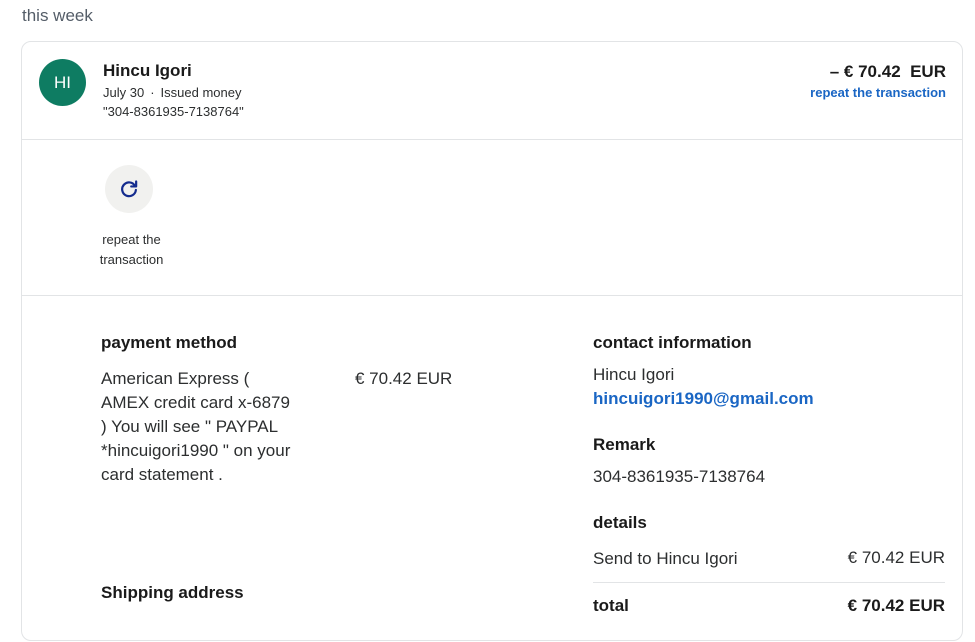 The height and width of the screenshot is (642, 975). What do you see at coordinates (624, 444) in the screenshot?
I see `remark-heading: Remark` at bounding box center [624, 444].